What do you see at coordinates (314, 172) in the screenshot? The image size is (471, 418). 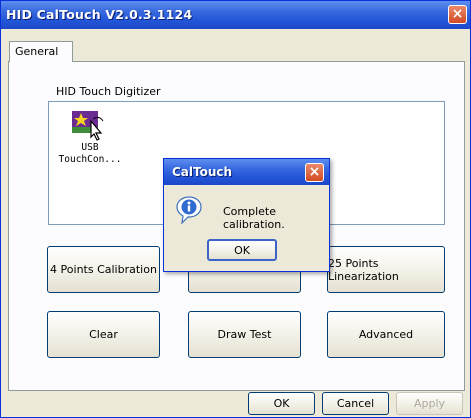 I see `dialog-close-icon: ×` at bounding box center [314, 172].